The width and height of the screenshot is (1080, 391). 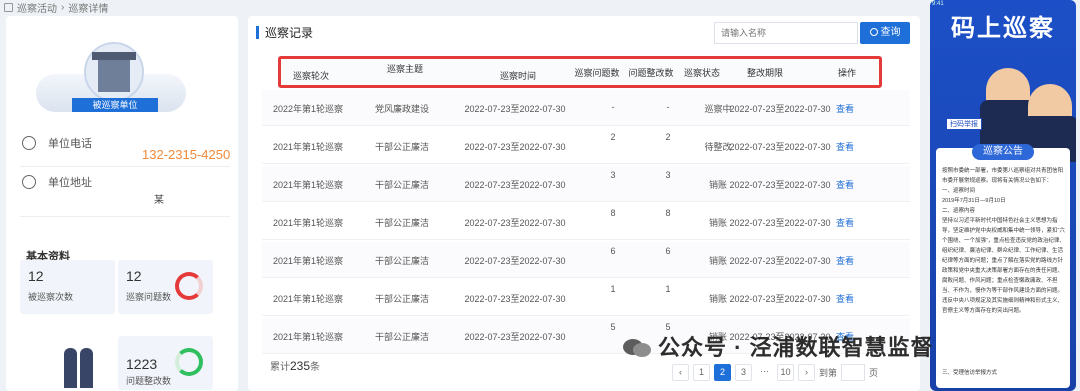 What do you see at coordinates (37, 7) in the screenshot?
I see `breadcrumb-item: 巡察活动` at bounding box center [37, 7].